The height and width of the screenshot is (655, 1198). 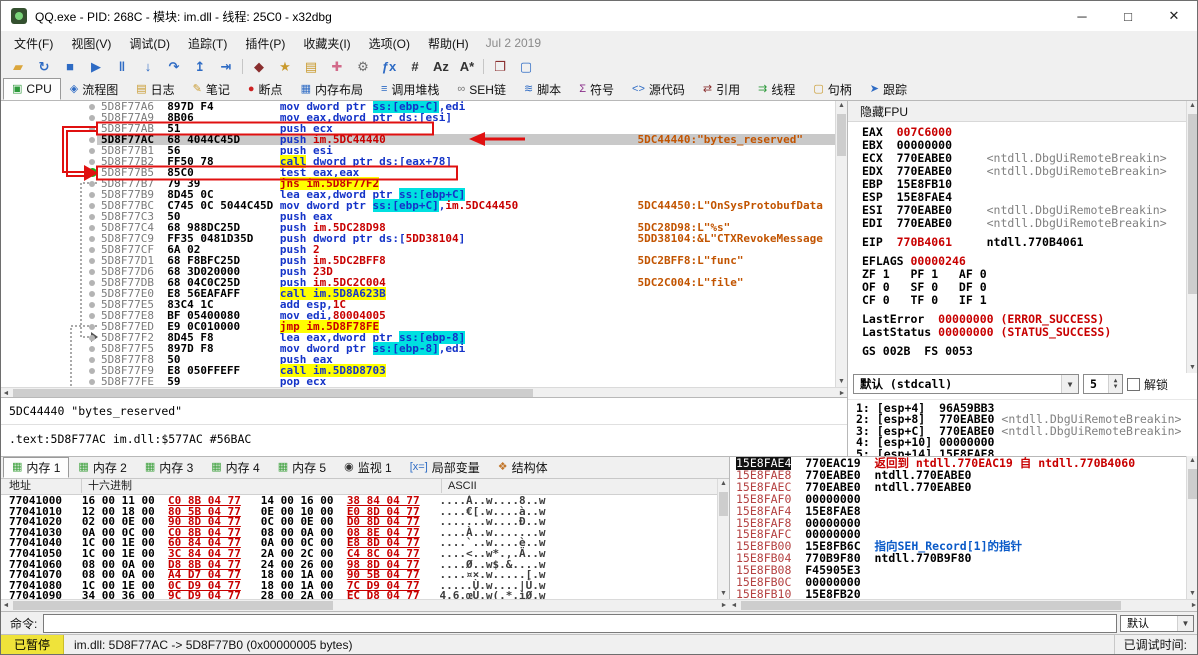 I want to click on command-script-select: 默认 ▼, so click(x=1157, y=623).